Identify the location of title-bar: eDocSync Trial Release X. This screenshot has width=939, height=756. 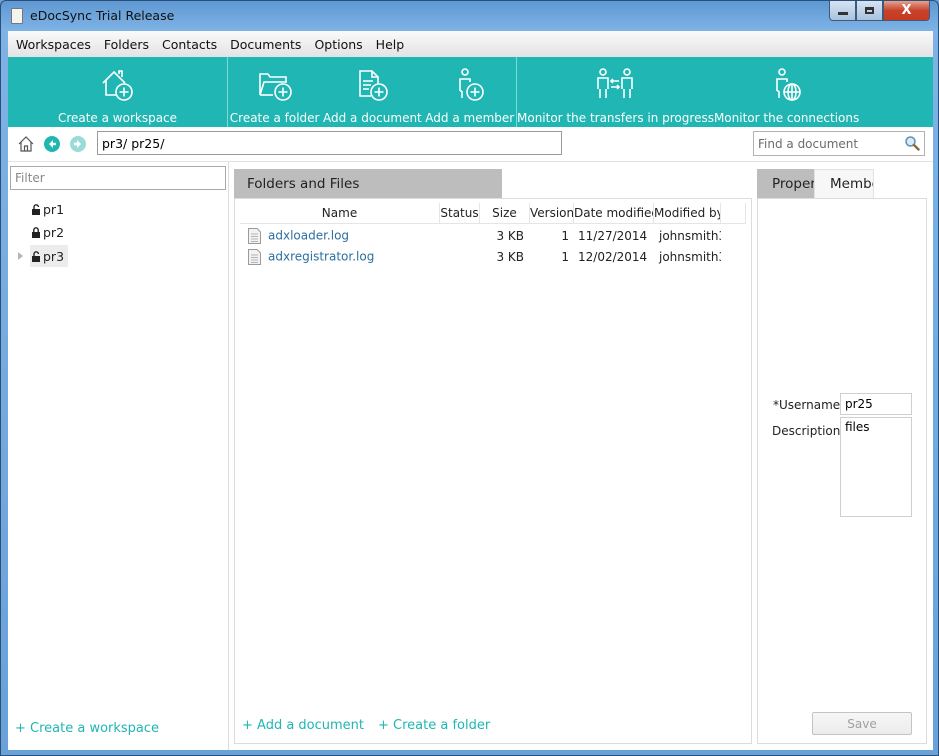
(469, 16).